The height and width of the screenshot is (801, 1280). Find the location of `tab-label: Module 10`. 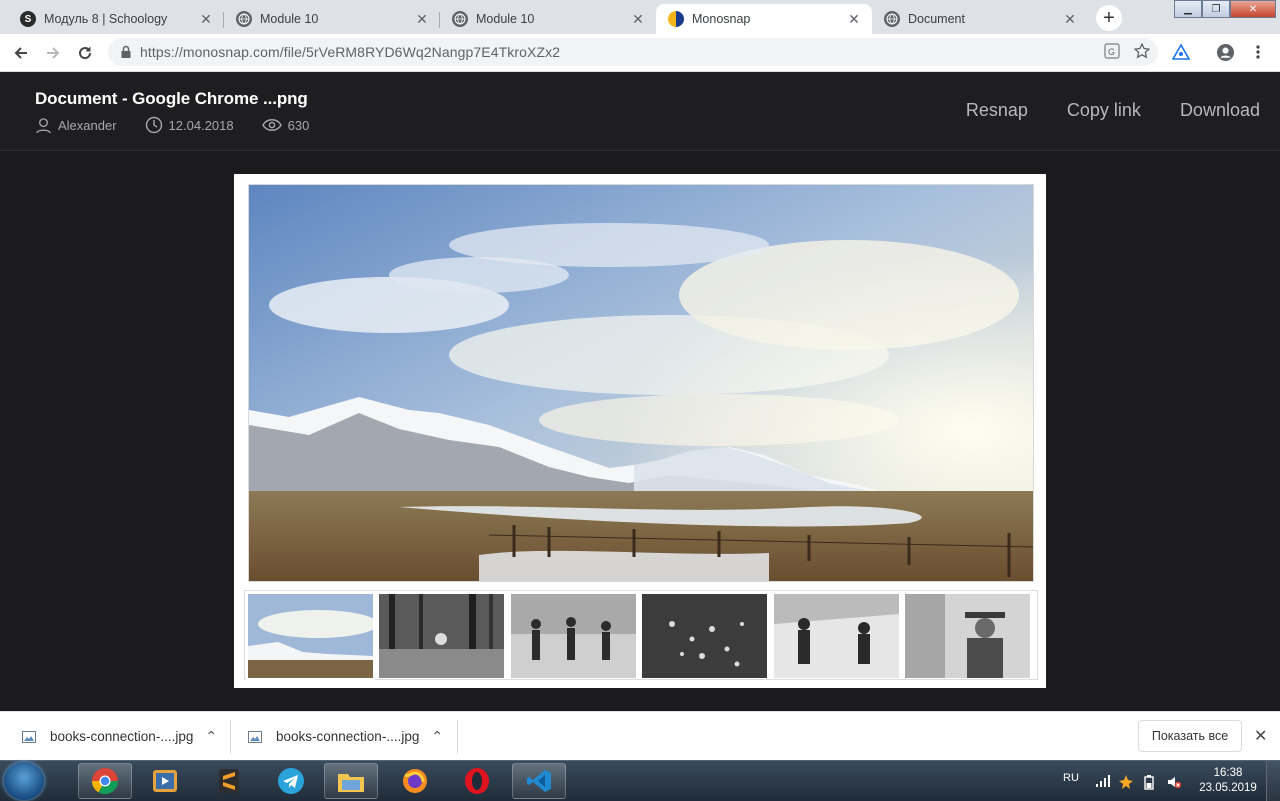

tab-label: Module 10 is located at coordinates (289, 19).